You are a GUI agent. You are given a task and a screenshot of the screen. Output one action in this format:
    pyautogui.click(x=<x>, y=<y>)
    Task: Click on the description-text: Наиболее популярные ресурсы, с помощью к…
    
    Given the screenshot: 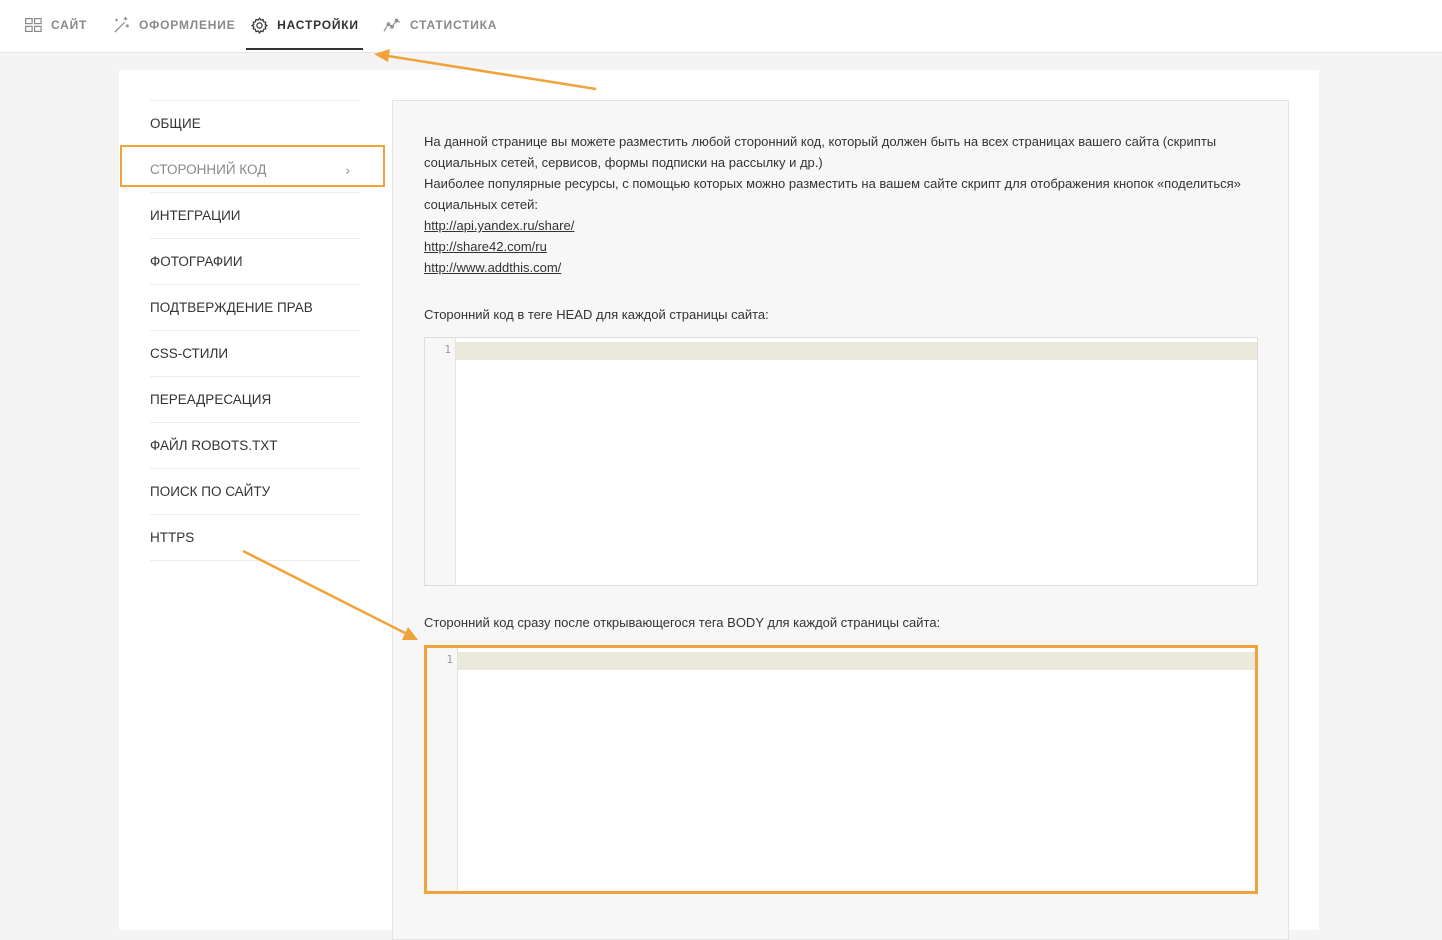 What is the action you would take?
    pyautogui.click(x=832, y=183)
    